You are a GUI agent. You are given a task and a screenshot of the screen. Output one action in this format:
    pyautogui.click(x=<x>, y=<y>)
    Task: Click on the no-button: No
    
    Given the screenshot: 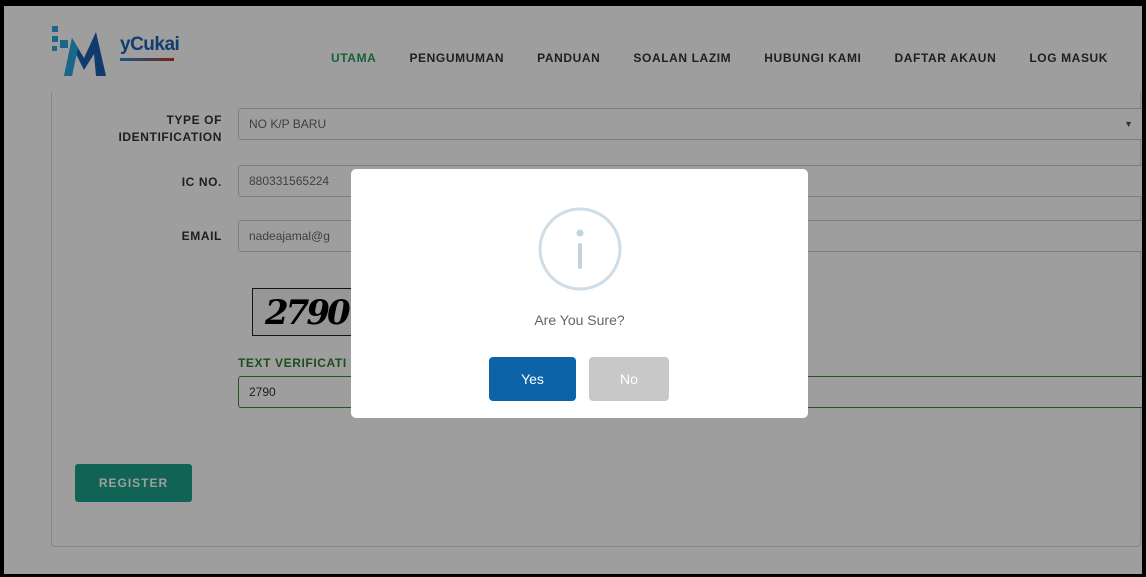 What is the action you would take?
    pyautogui.click(x=629, y=379)
    